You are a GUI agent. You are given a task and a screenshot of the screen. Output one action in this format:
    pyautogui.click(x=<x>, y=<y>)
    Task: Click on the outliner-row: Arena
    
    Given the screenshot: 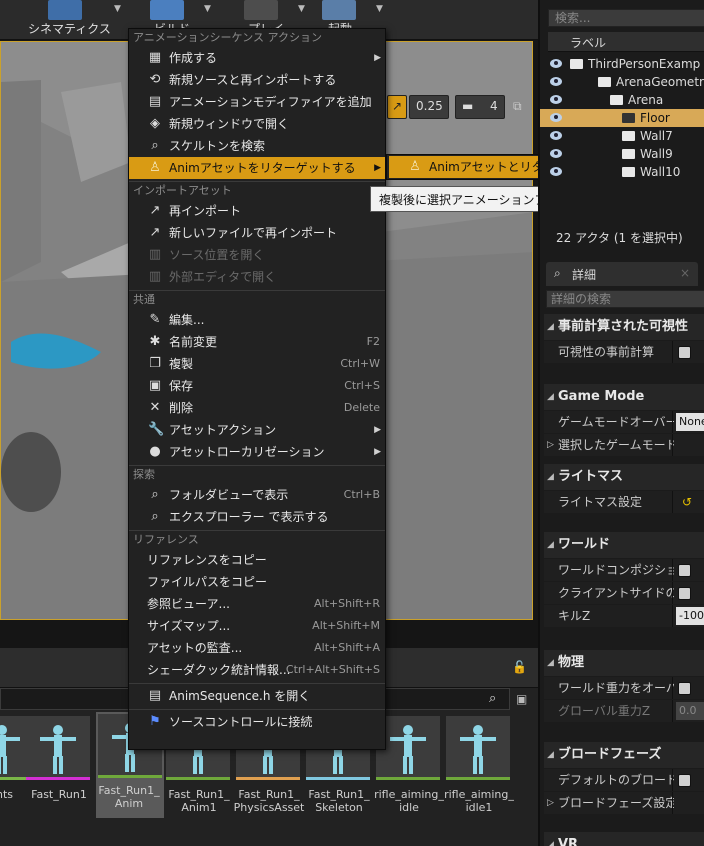 What is the action you would take?
    pyautogui.click(x=622, y=100)
    